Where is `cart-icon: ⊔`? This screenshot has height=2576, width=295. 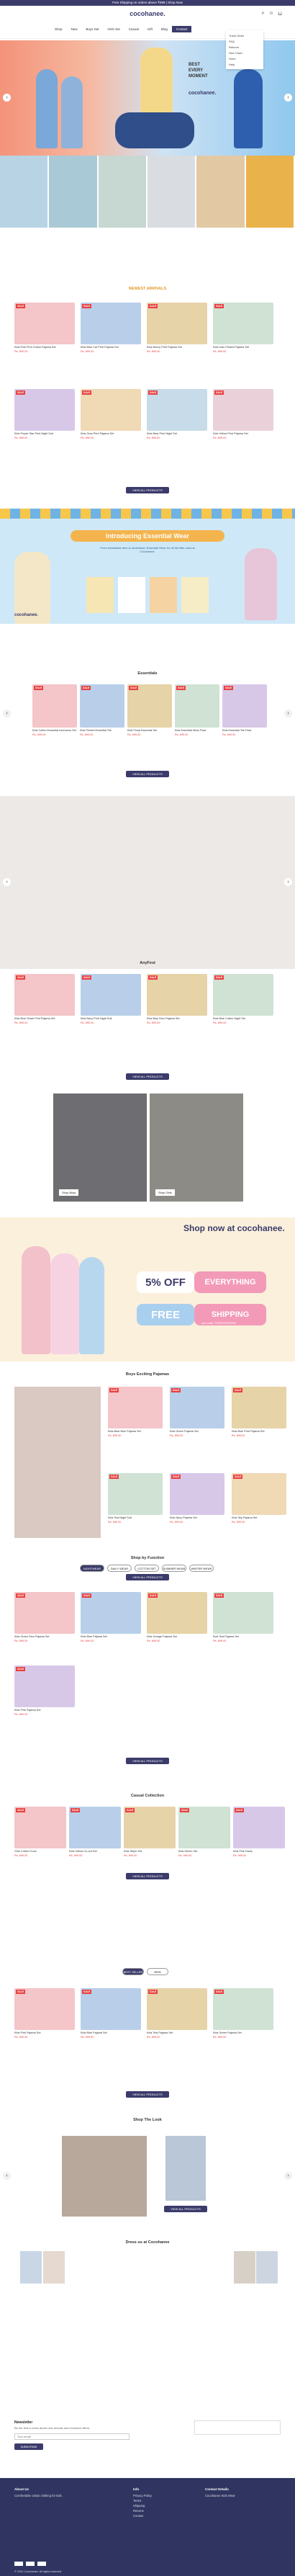
cart-icon: ⊔ is located at coordinates (280, 14).